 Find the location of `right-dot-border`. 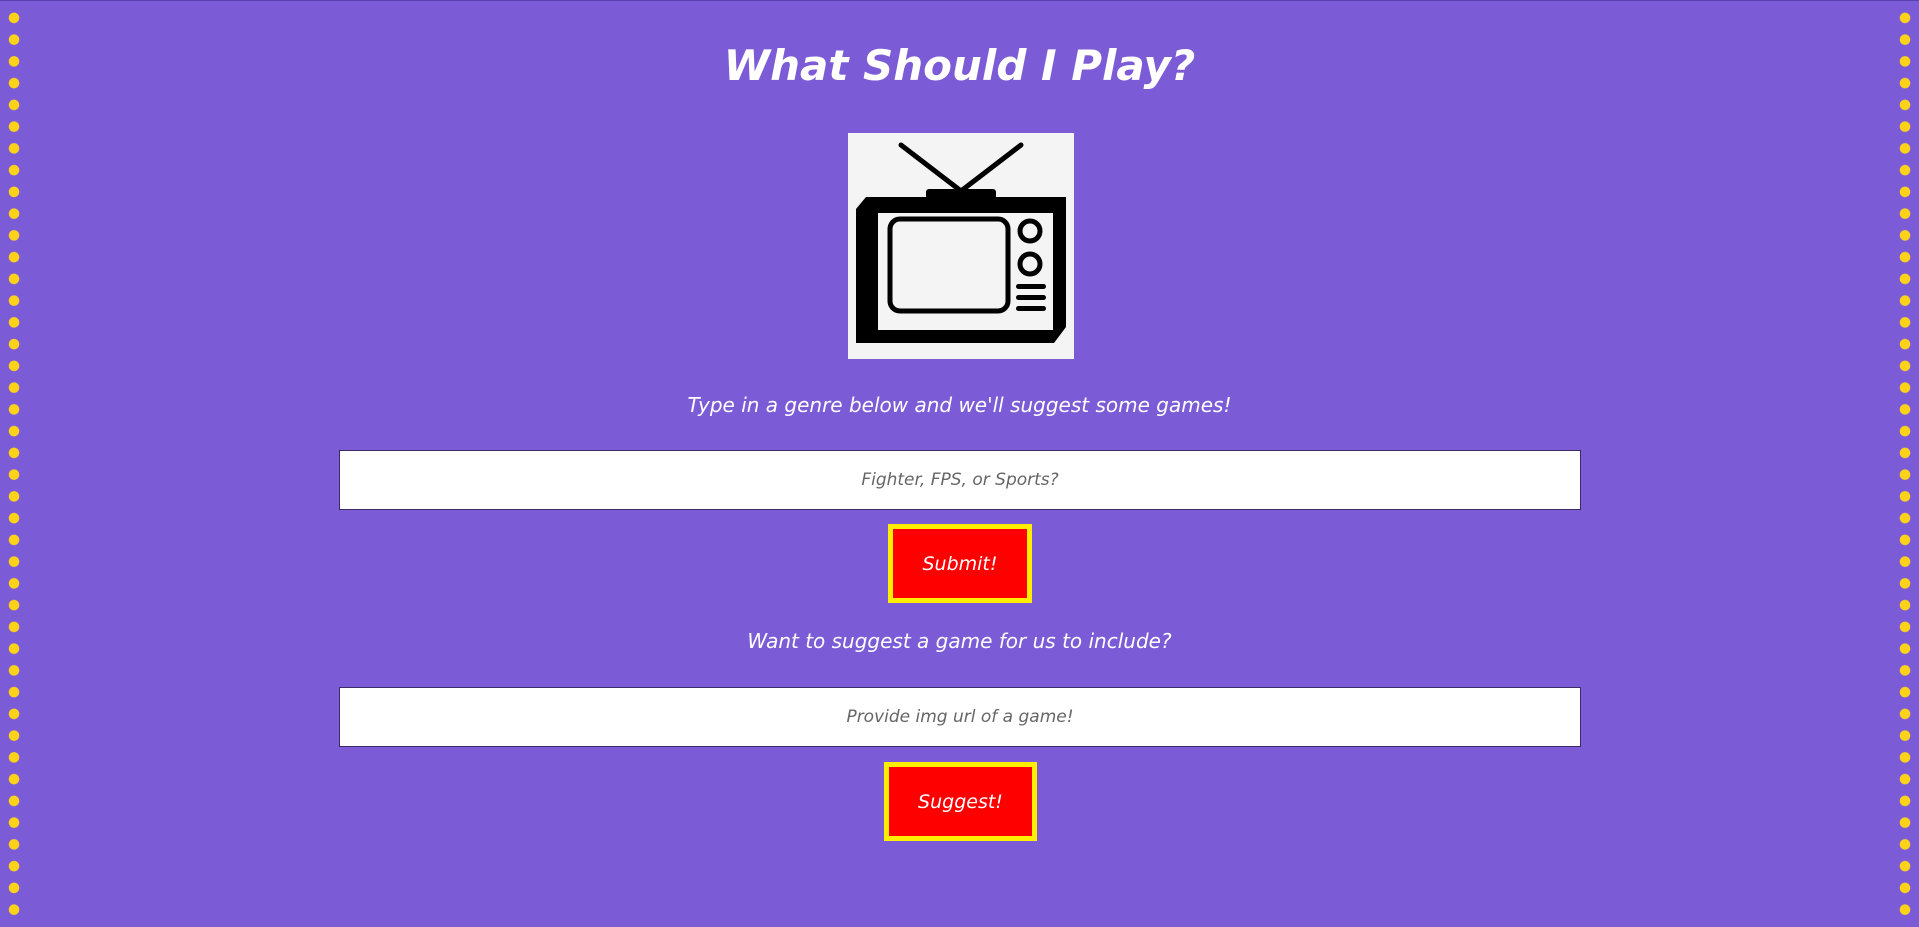

right-dot-border is located at coordinates (1905, 464).